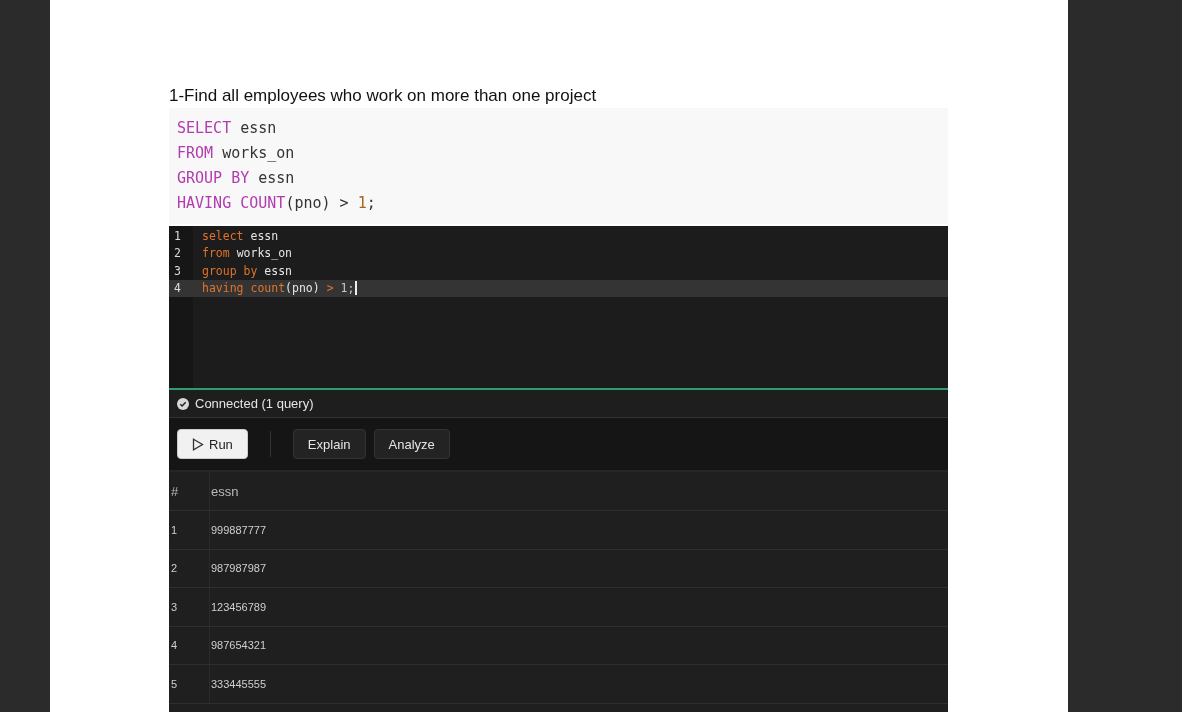 The height and width of the screenshot is (712, 1182). Describe the element at coordinates (177, 288) in the screenshot. I see `line-number: 4` at that location.